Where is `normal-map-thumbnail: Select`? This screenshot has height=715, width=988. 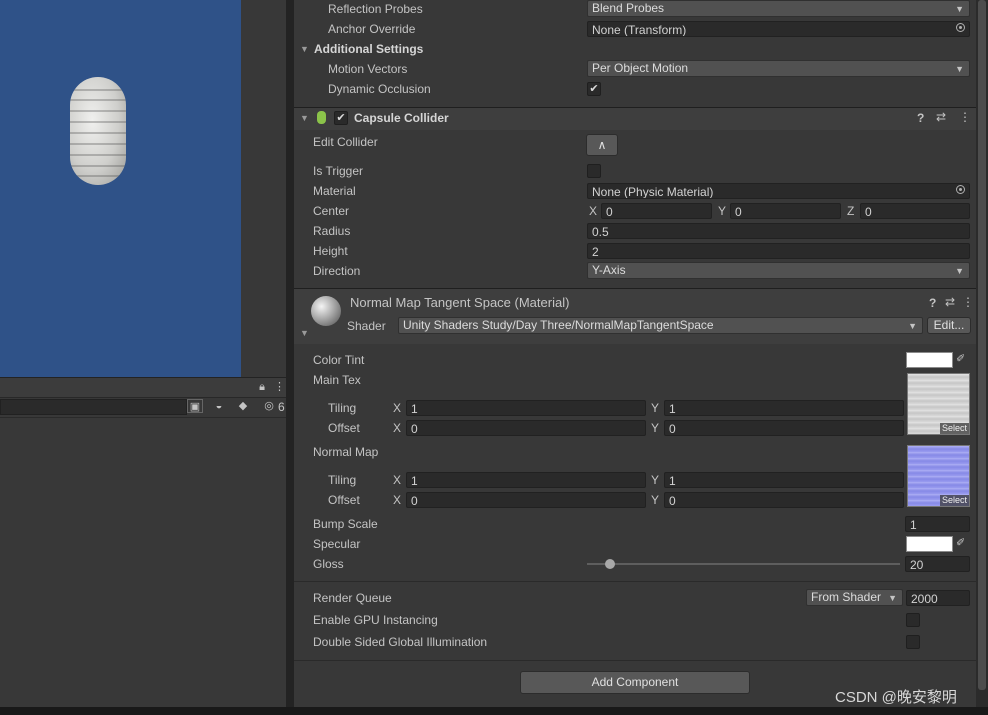
normal-map-thumbnail: Select is located at coordinates (938, 476).